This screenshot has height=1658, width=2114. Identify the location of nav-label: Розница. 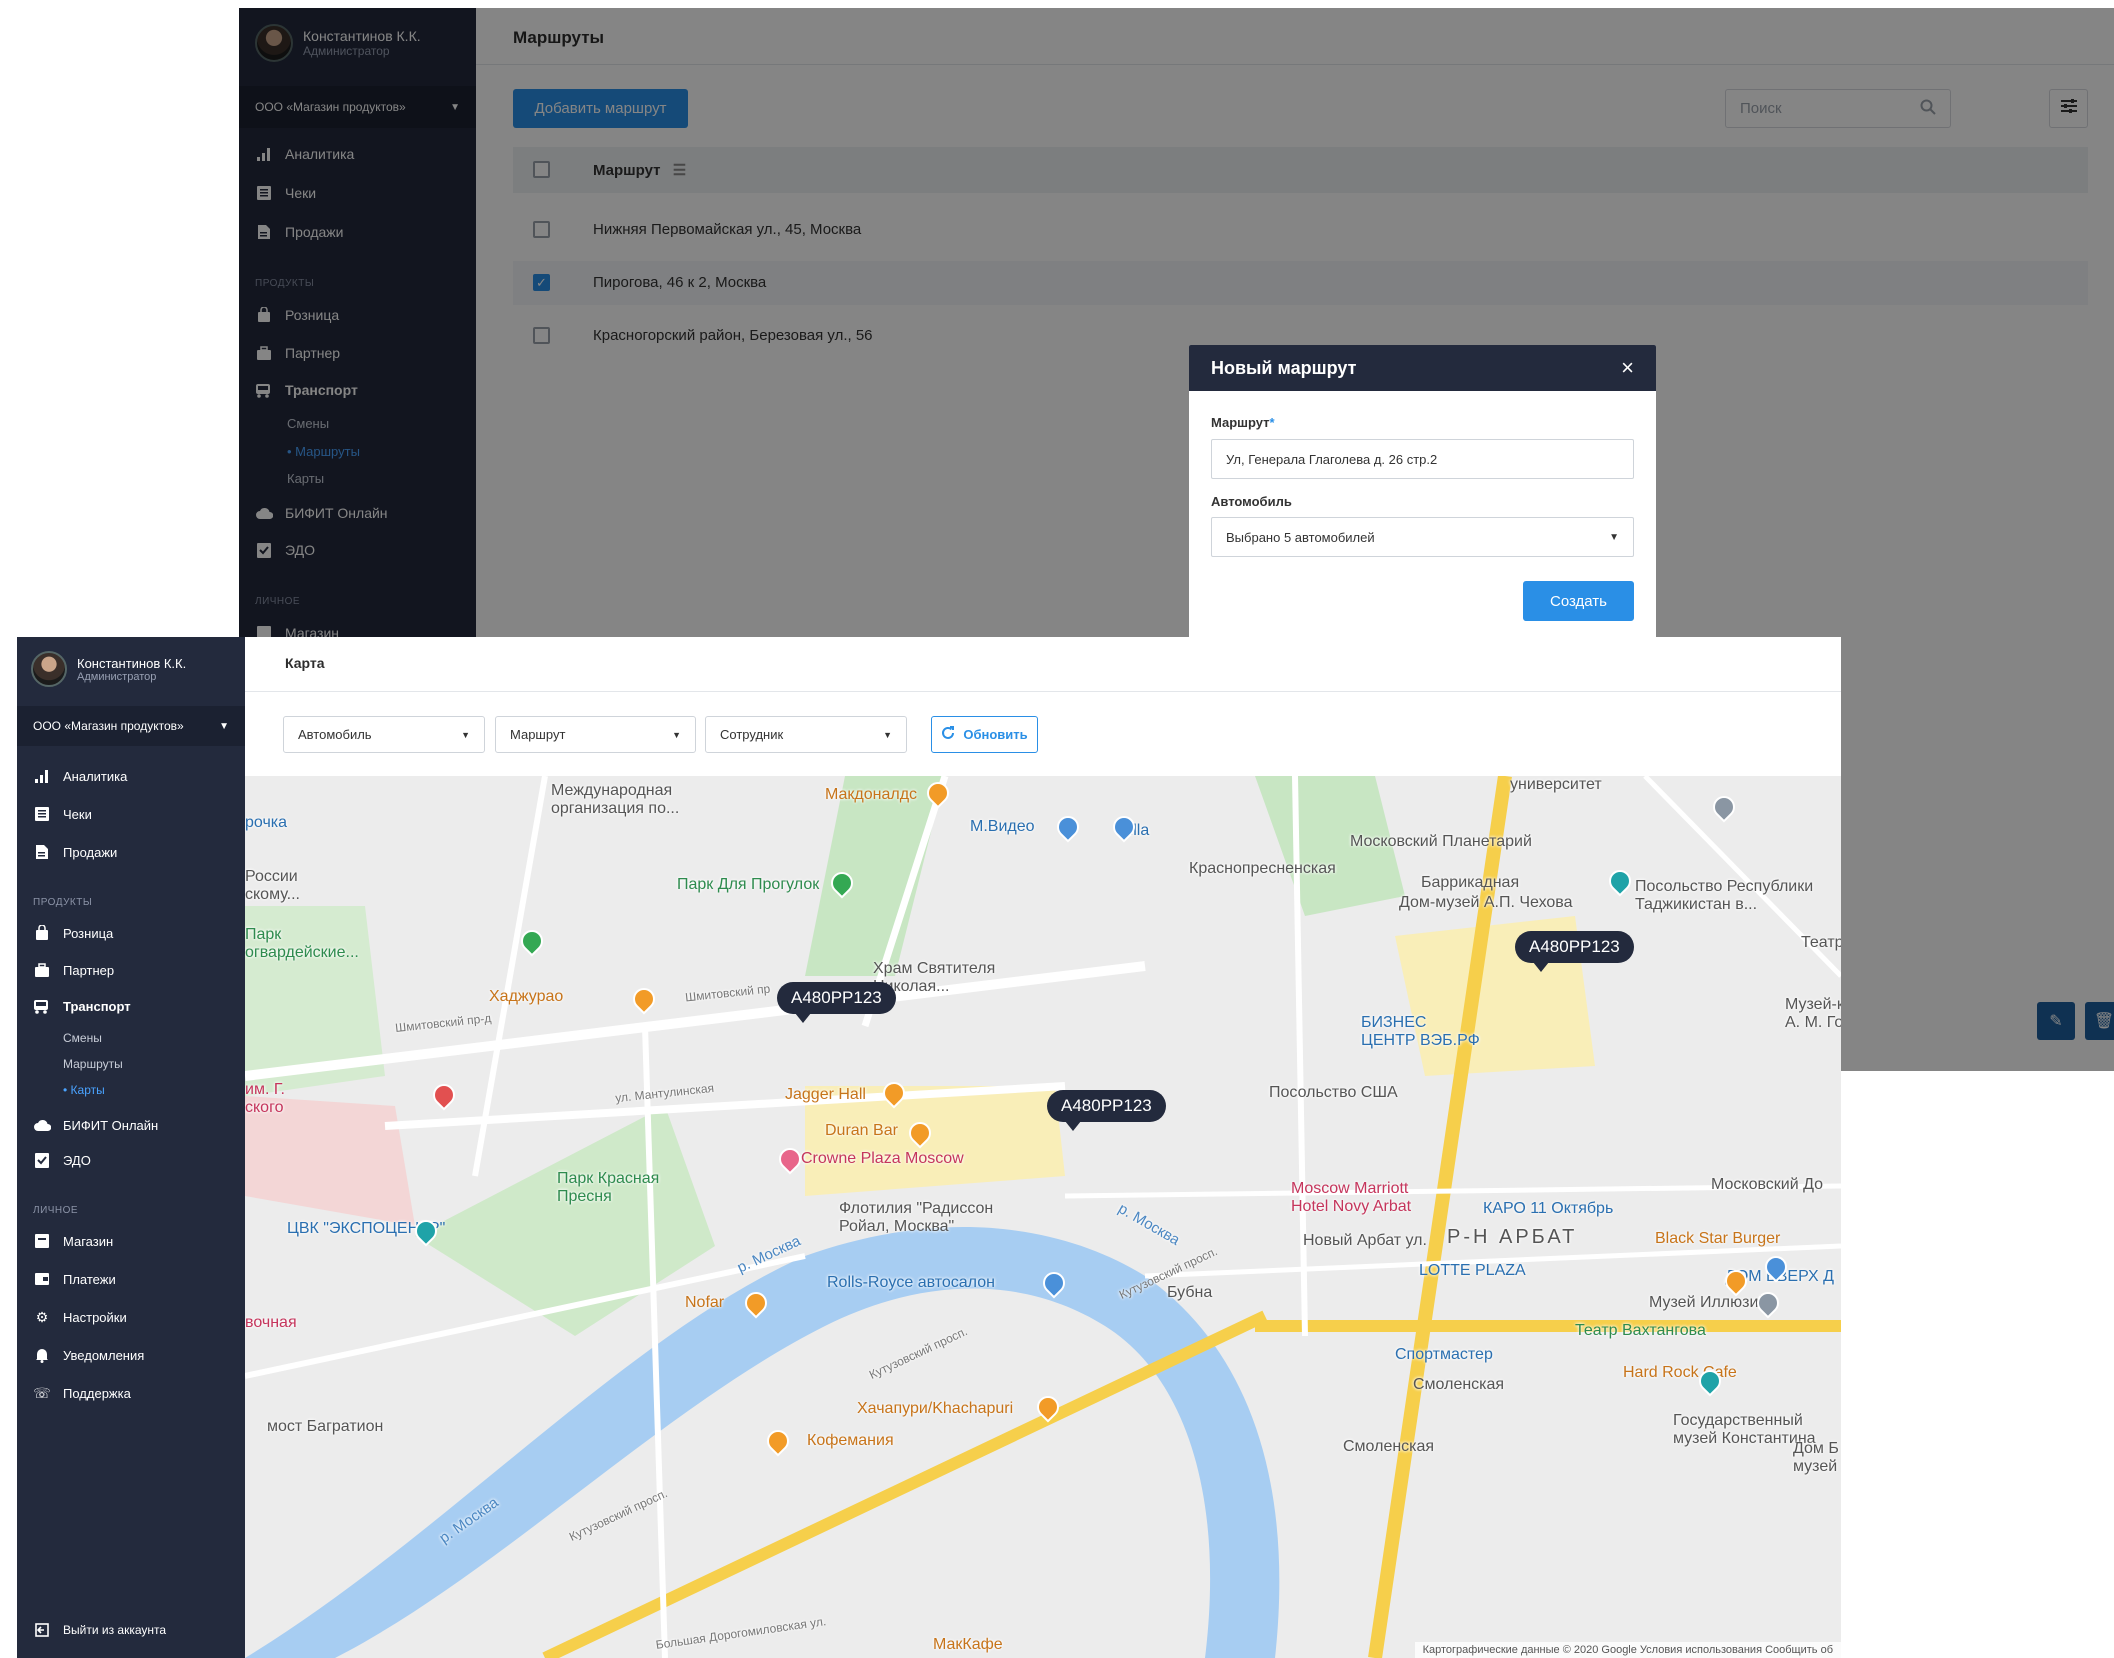
(88, 933).